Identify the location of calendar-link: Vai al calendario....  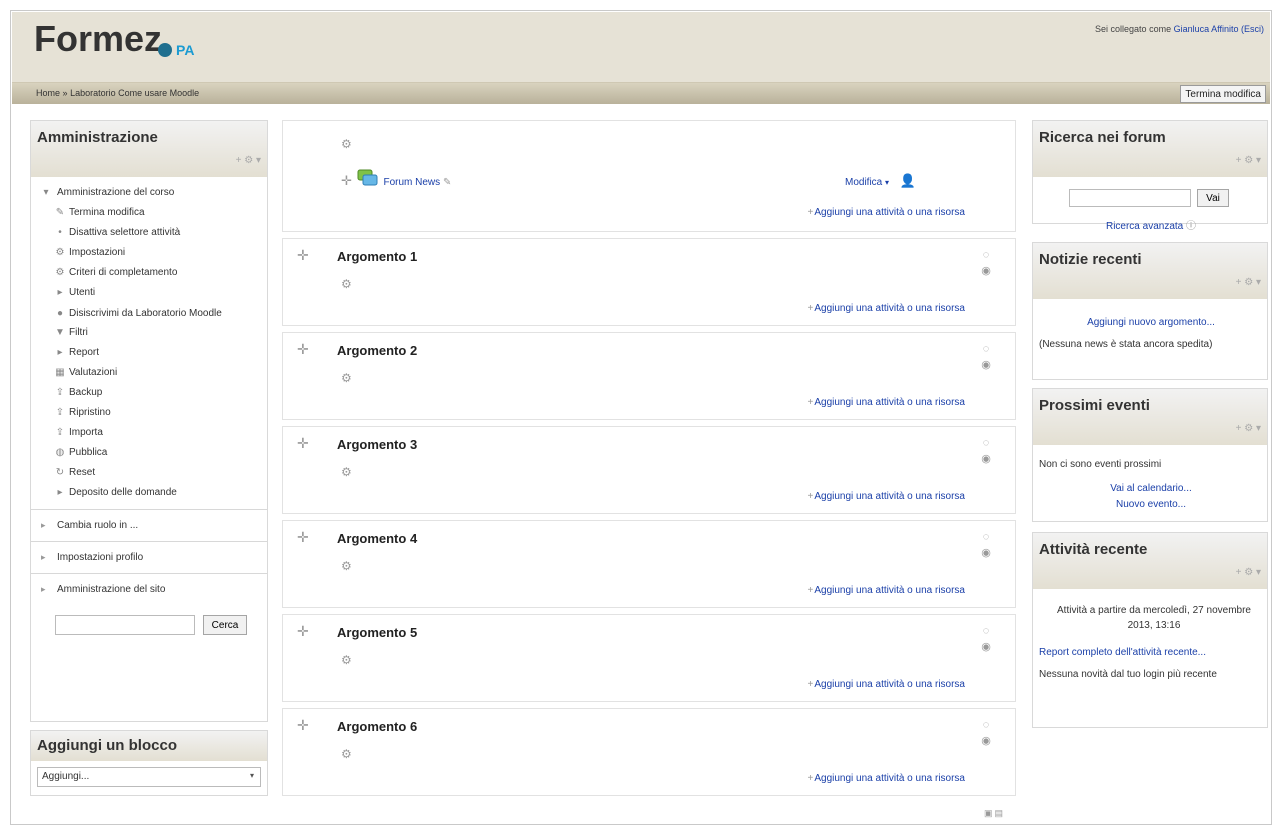
(1151, 488).